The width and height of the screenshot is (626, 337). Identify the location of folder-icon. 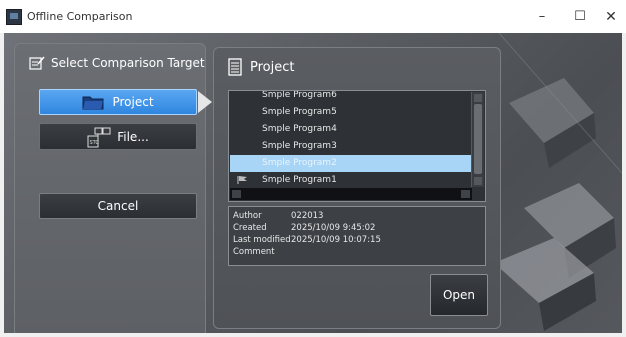
(93, 103).